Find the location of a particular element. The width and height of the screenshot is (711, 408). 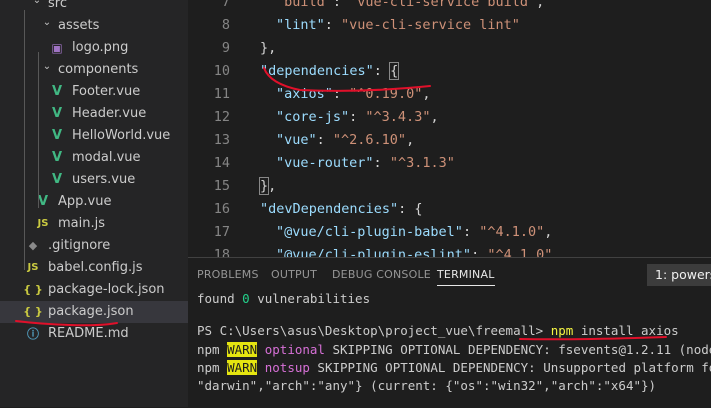

code-text: "lint": "vue-cli-service lint" is located at coordinates (398, 25).